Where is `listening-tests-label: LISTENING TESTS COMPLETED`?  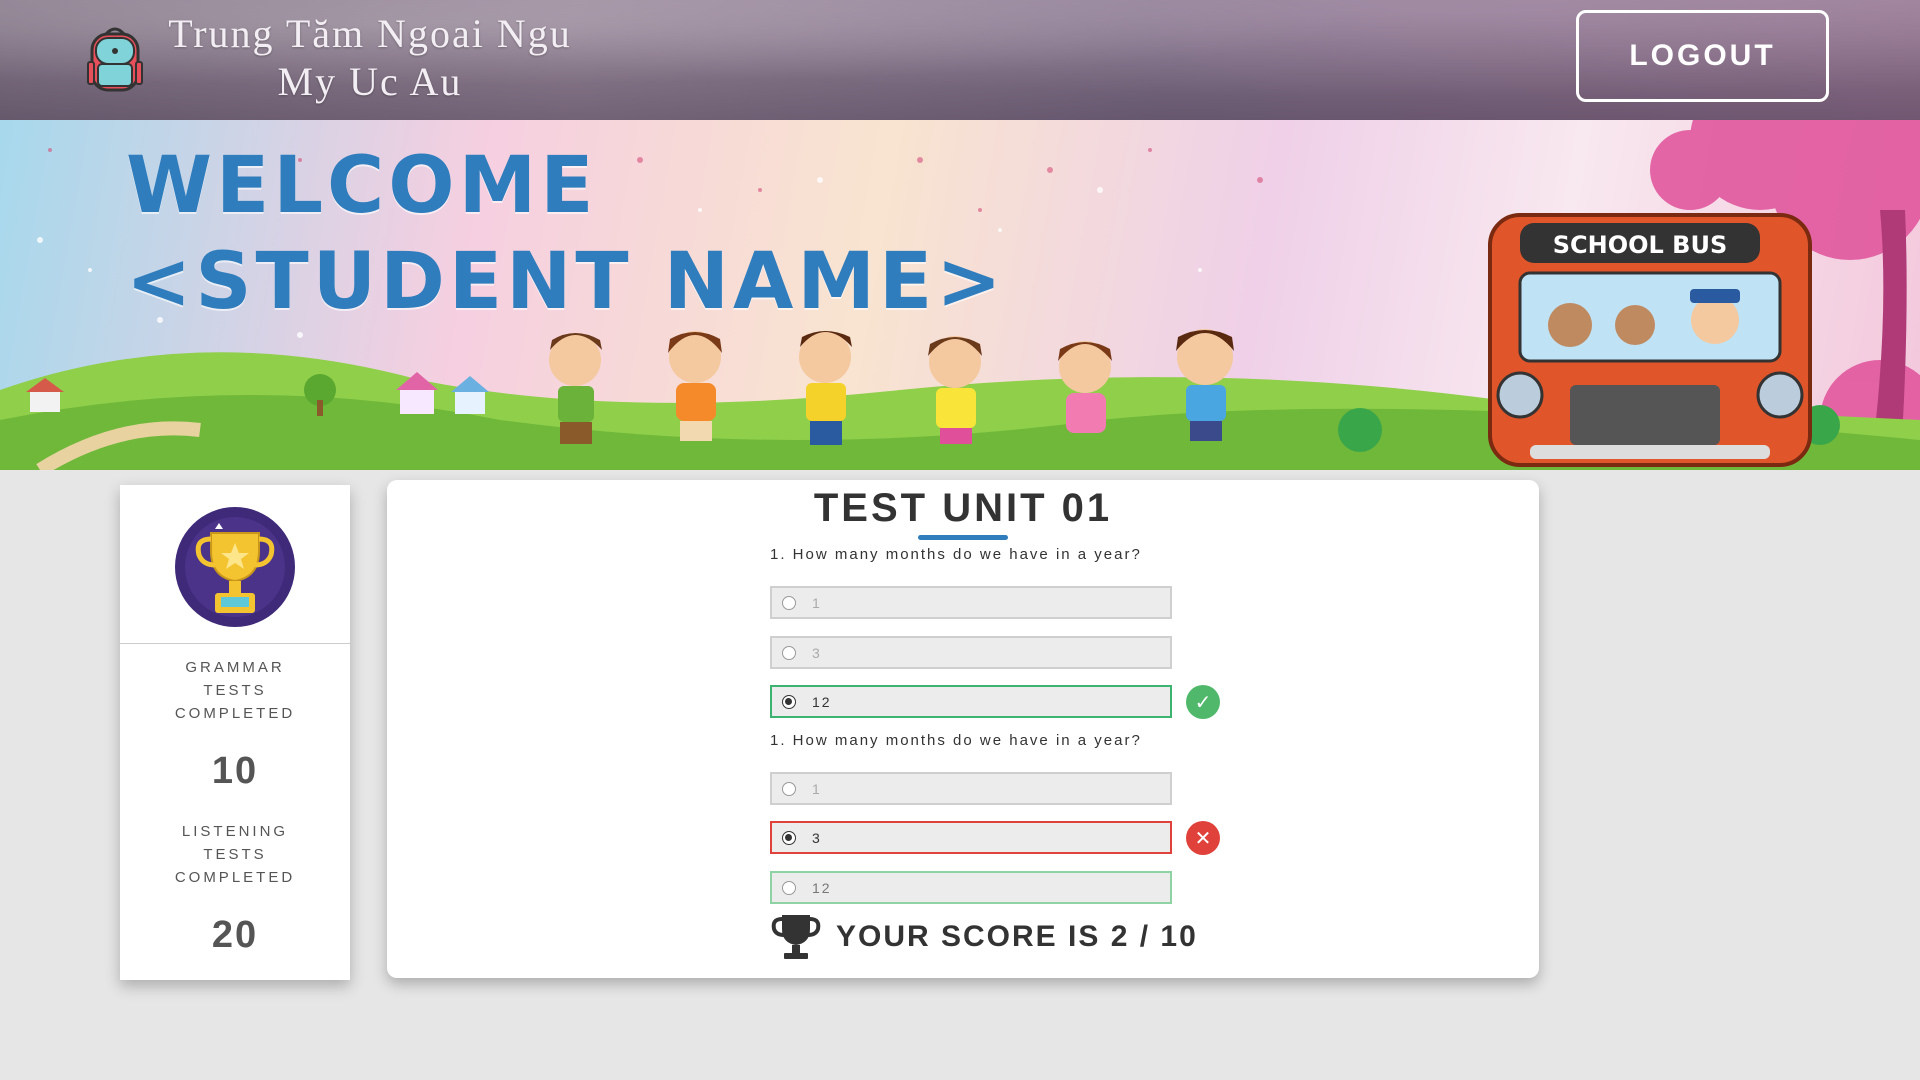
listening-tests-label: LISTENING TESTS COMPLETED is located at coordinates (235, 854).